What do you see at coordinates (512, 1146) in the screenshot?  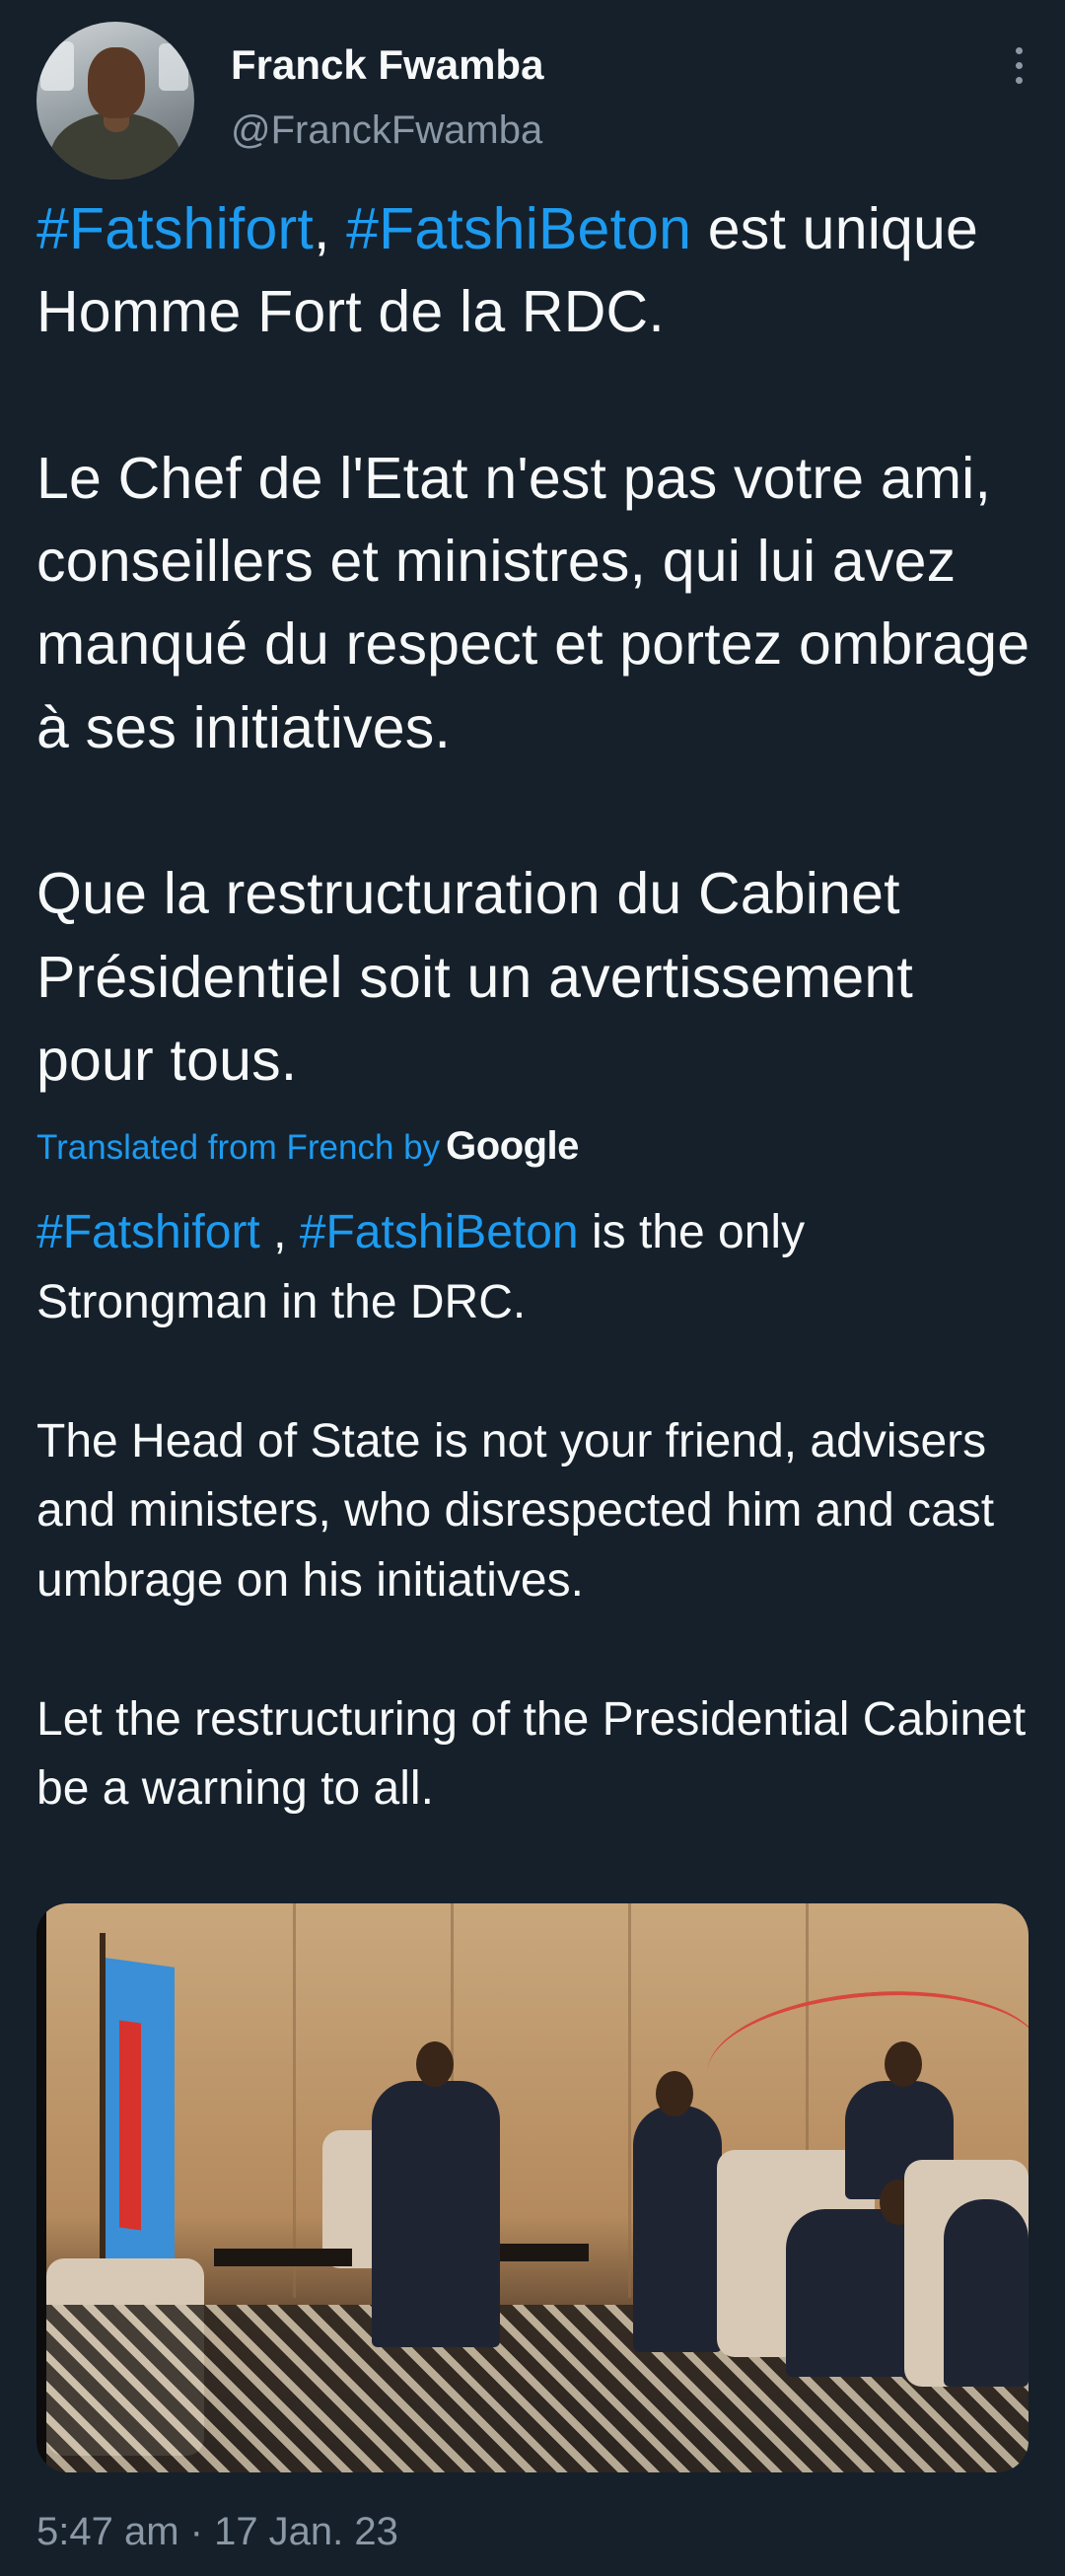 I see `google-logo: Google` at bounding box center [512, 1146].